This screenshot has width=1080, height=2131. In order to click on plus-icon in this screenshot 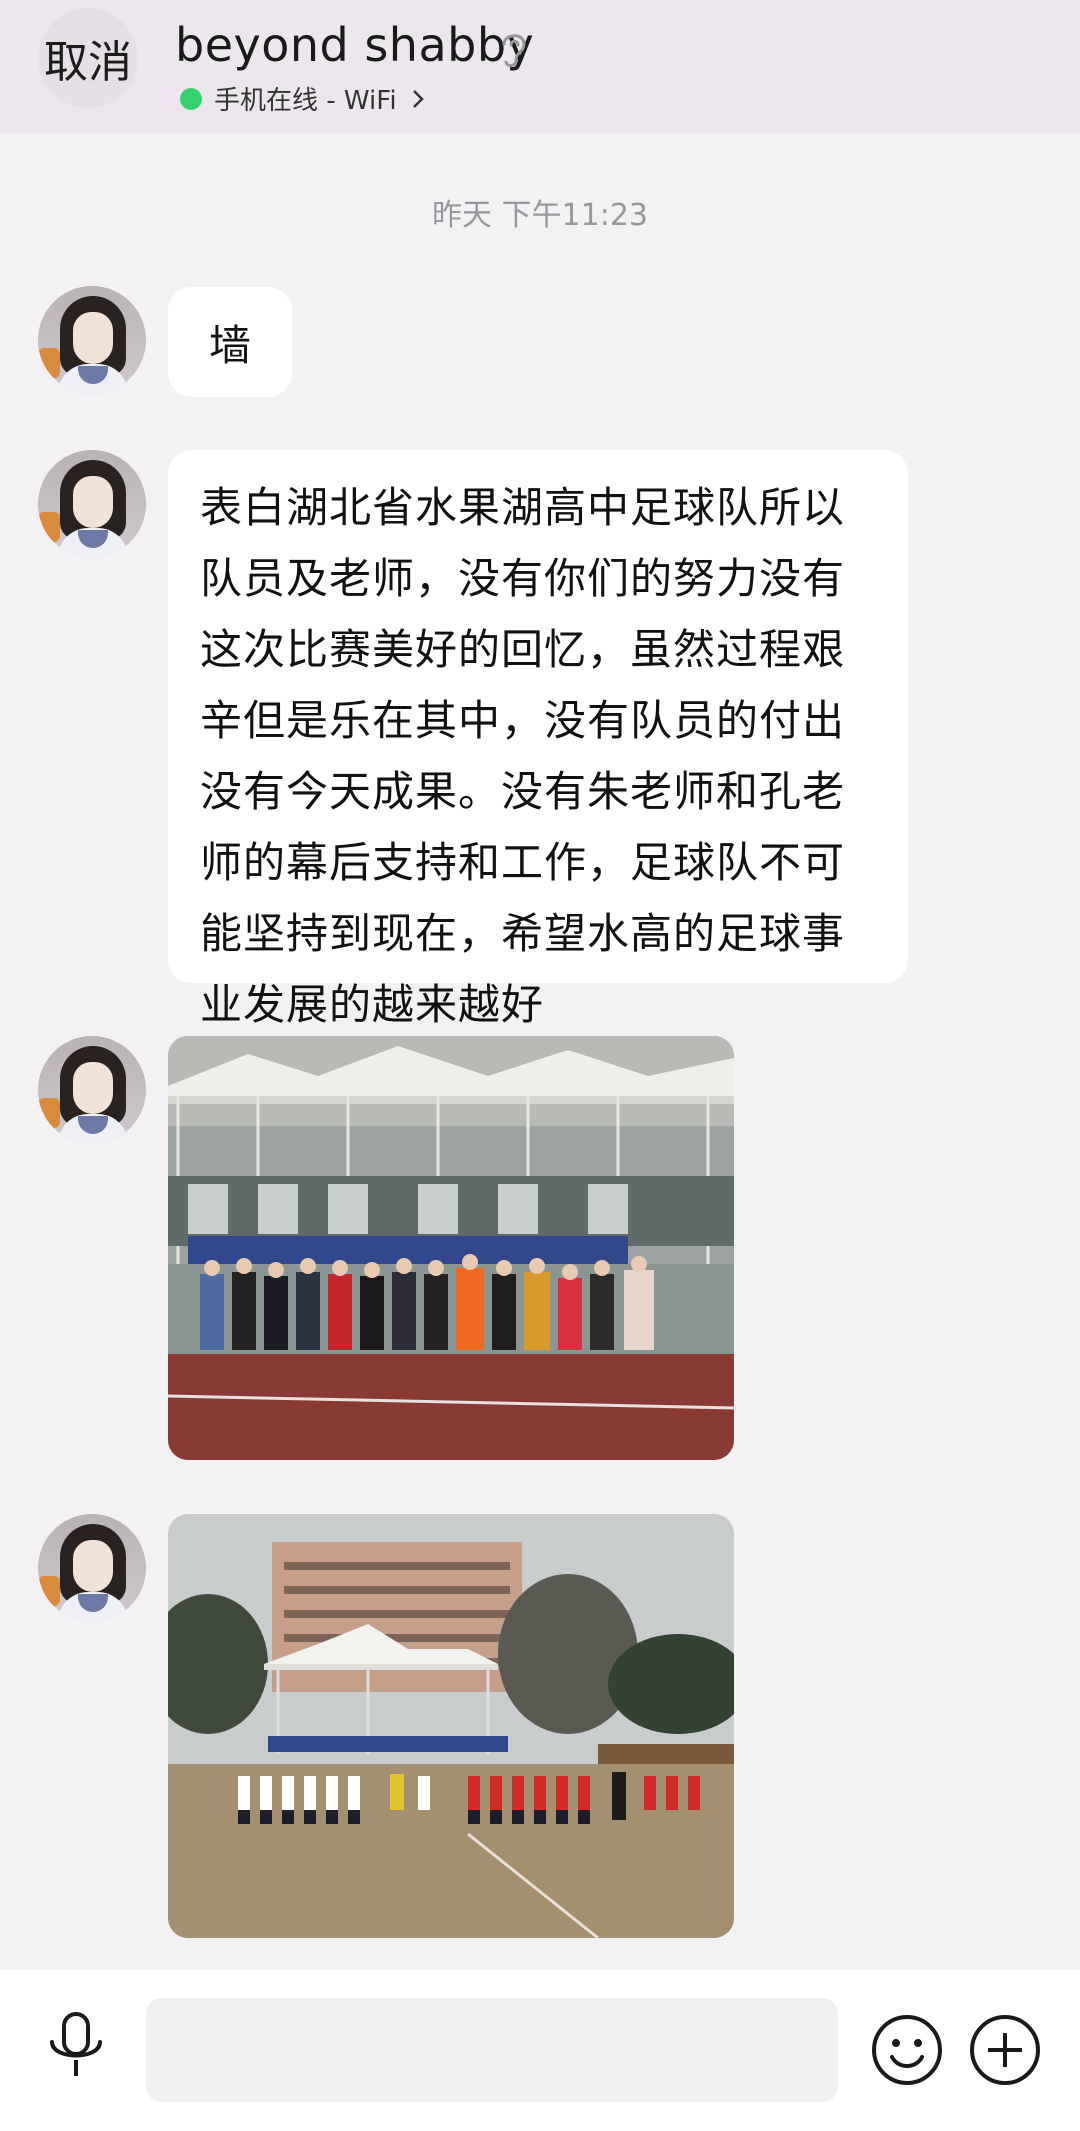, I will do `click(1005, 2050)`.